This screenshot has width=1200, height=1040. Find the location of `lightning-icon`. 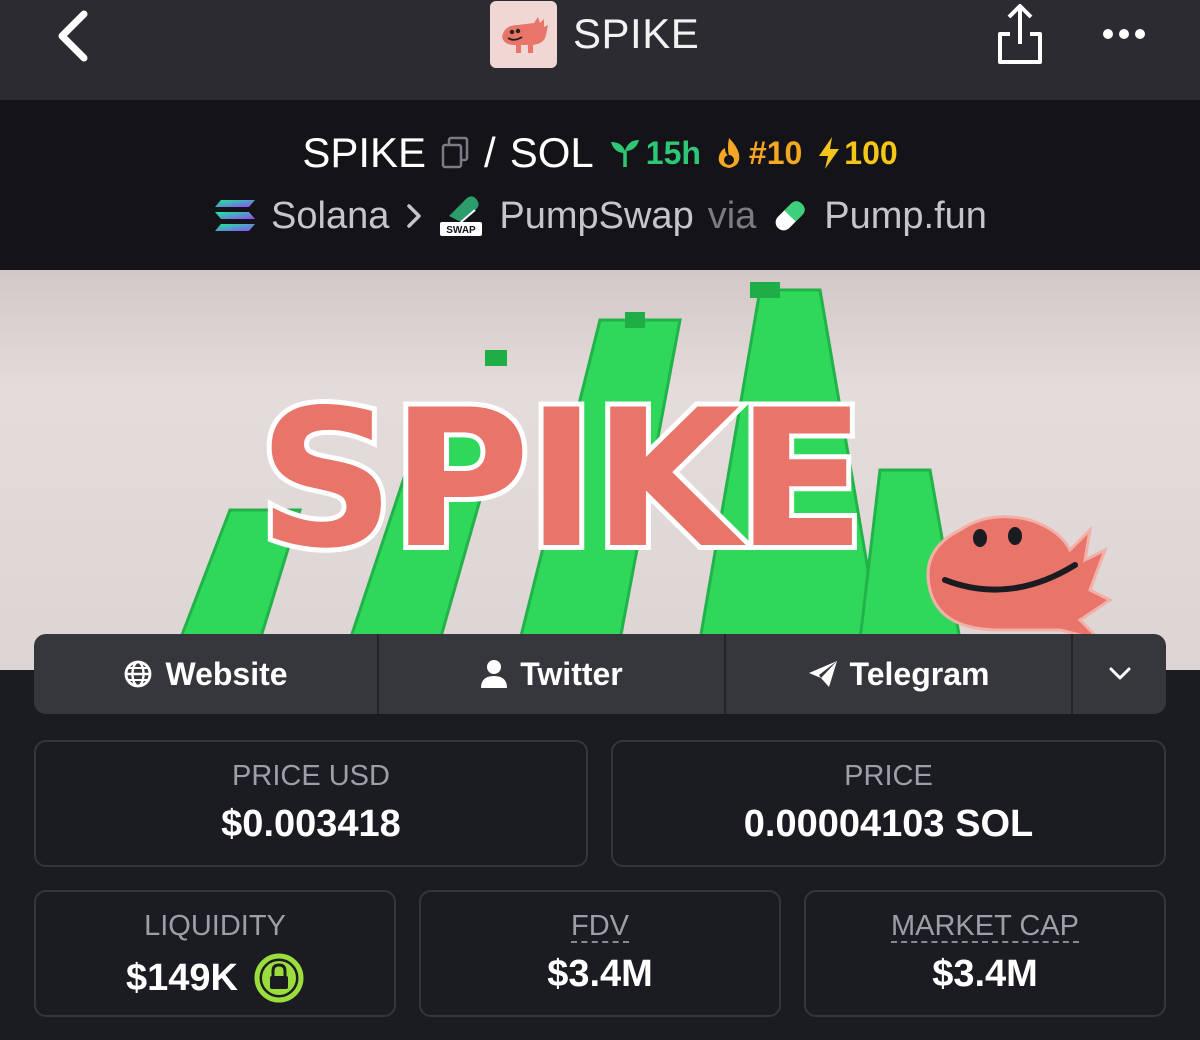

lightning-icon is located at coordinates (829, 153).